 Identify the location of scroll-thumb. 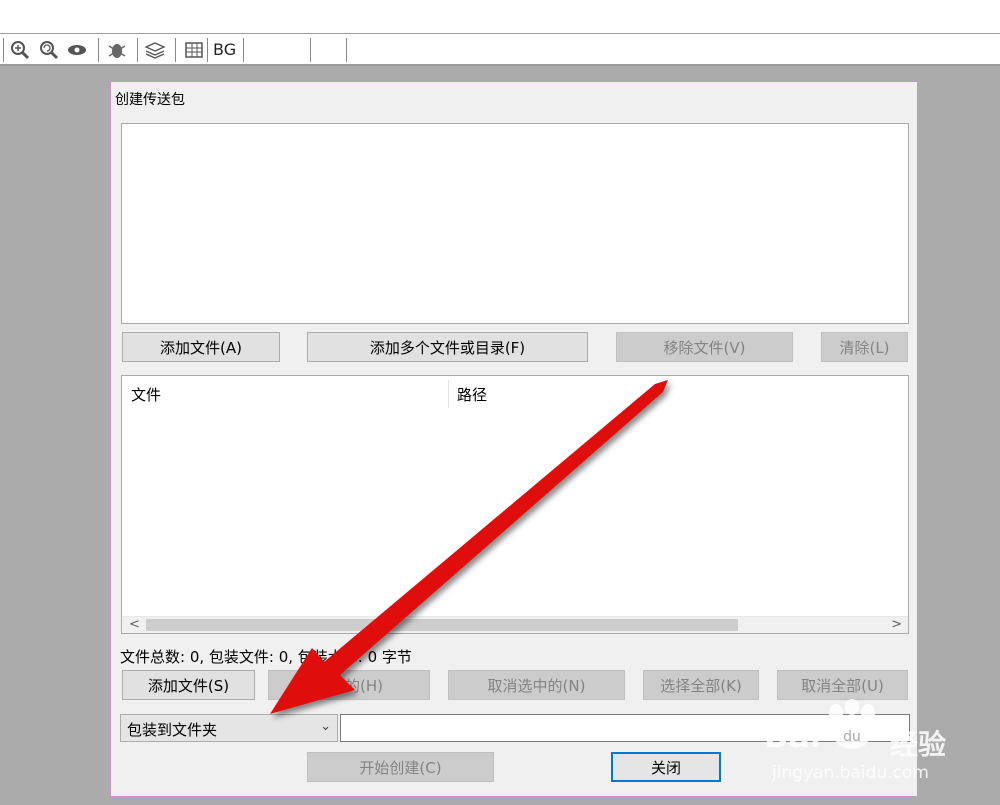
(442, 625).